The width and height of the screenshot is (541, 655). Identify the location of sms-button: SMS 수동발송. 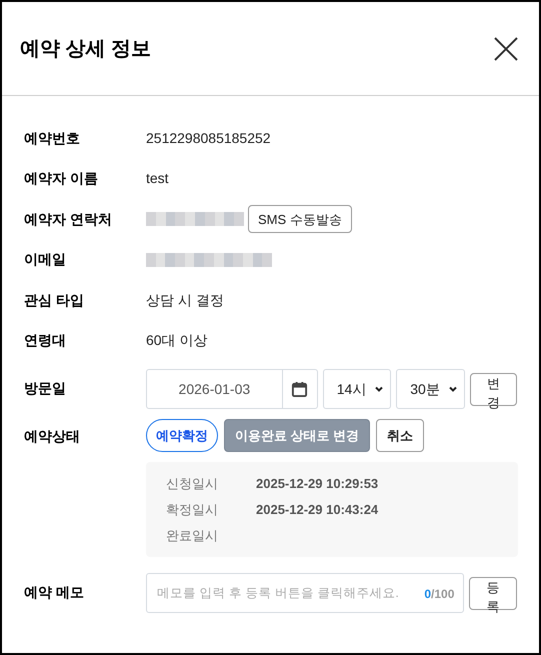
(300, 219).